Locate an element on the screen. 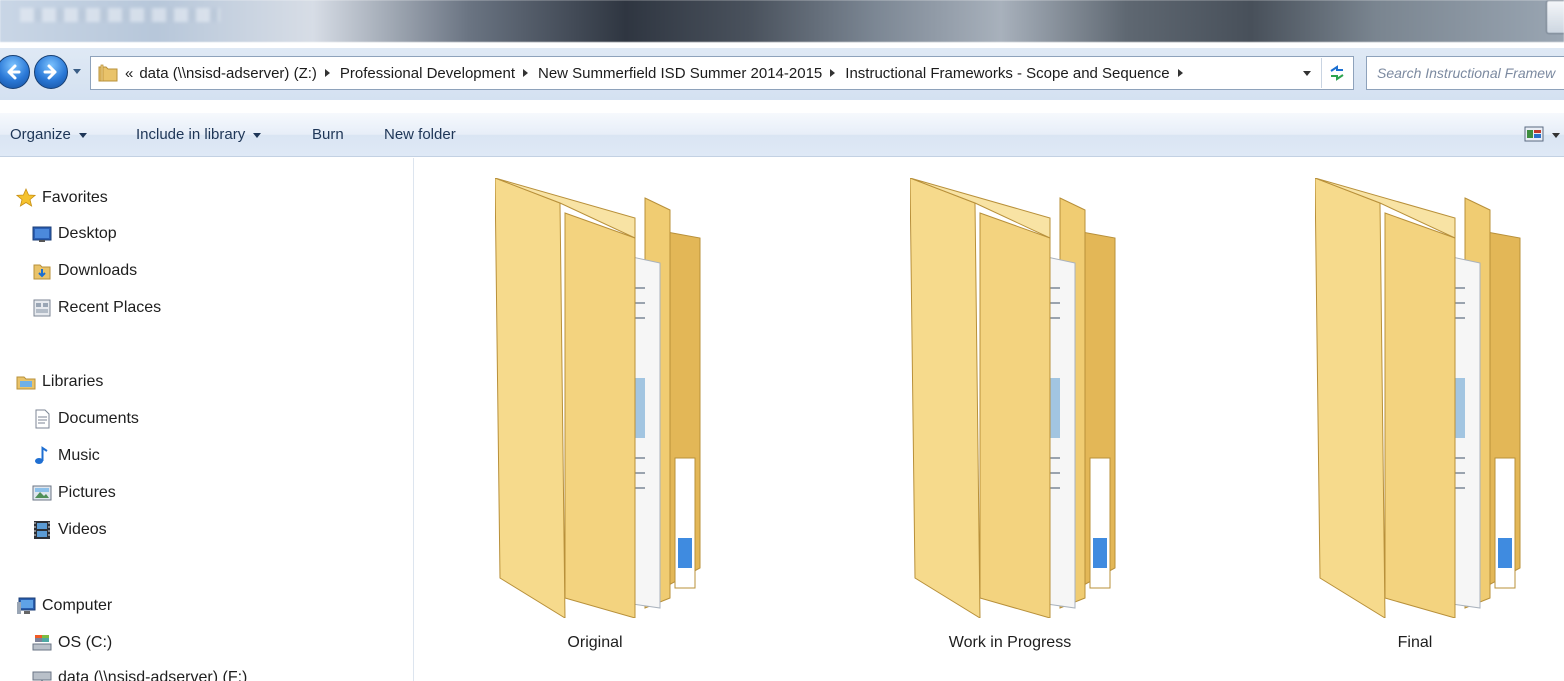 Image resolution: width=1564 pixels, height=681 pixels. nav-network-drive-label: data (\\nsisd-adserver) (F:) is located at coordinates (153, 675).